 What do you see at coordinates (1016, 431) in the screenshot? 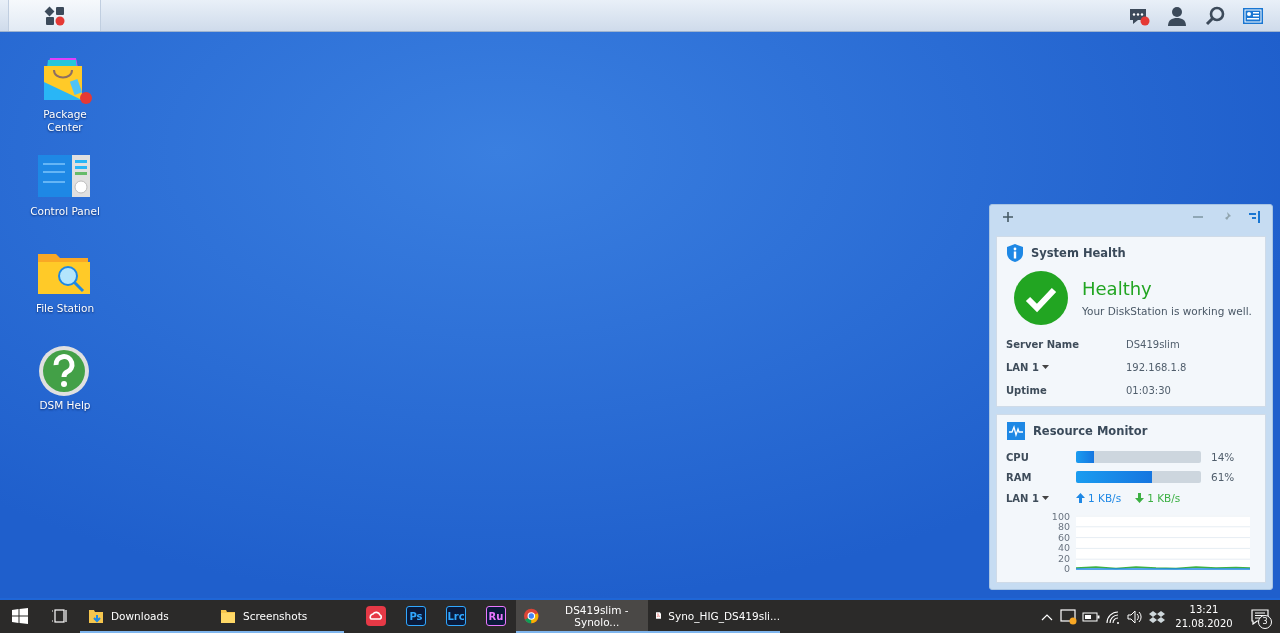
I see `pulse-icon` at bounding box center [1016, 431].